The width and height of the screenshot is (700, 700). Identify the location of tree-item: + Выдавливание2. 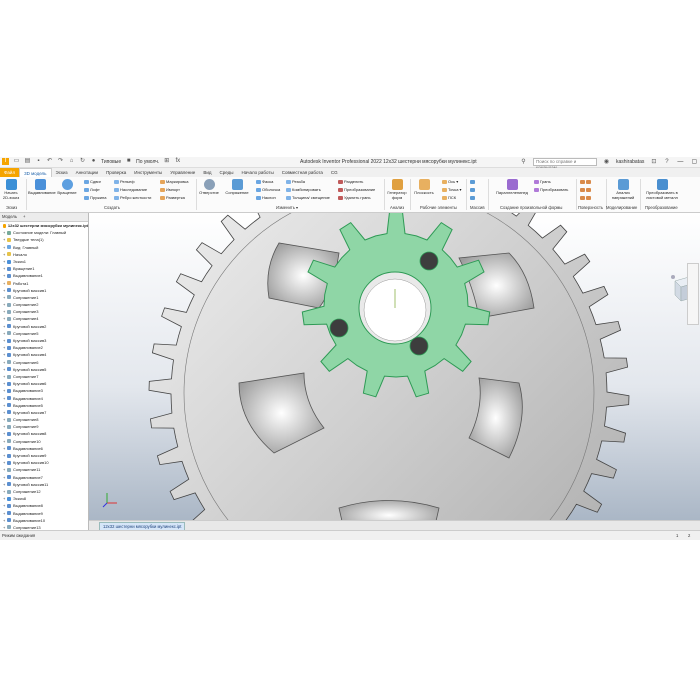
(44, 347).